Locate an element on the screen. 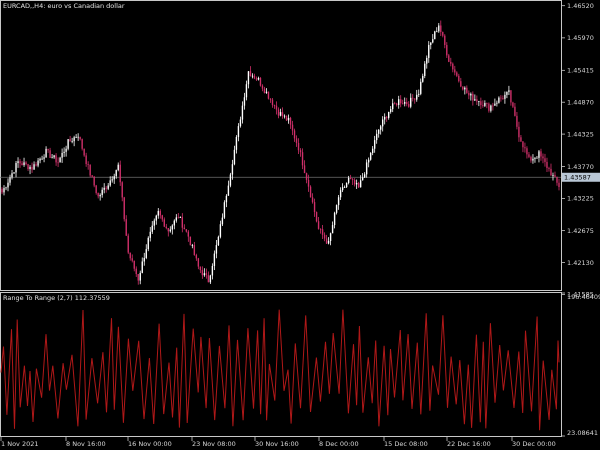 Image resolution: width=600 pixels, height=450 pixels. indicator-axis-label: 23.08641 is located at coordinates (582, 433).